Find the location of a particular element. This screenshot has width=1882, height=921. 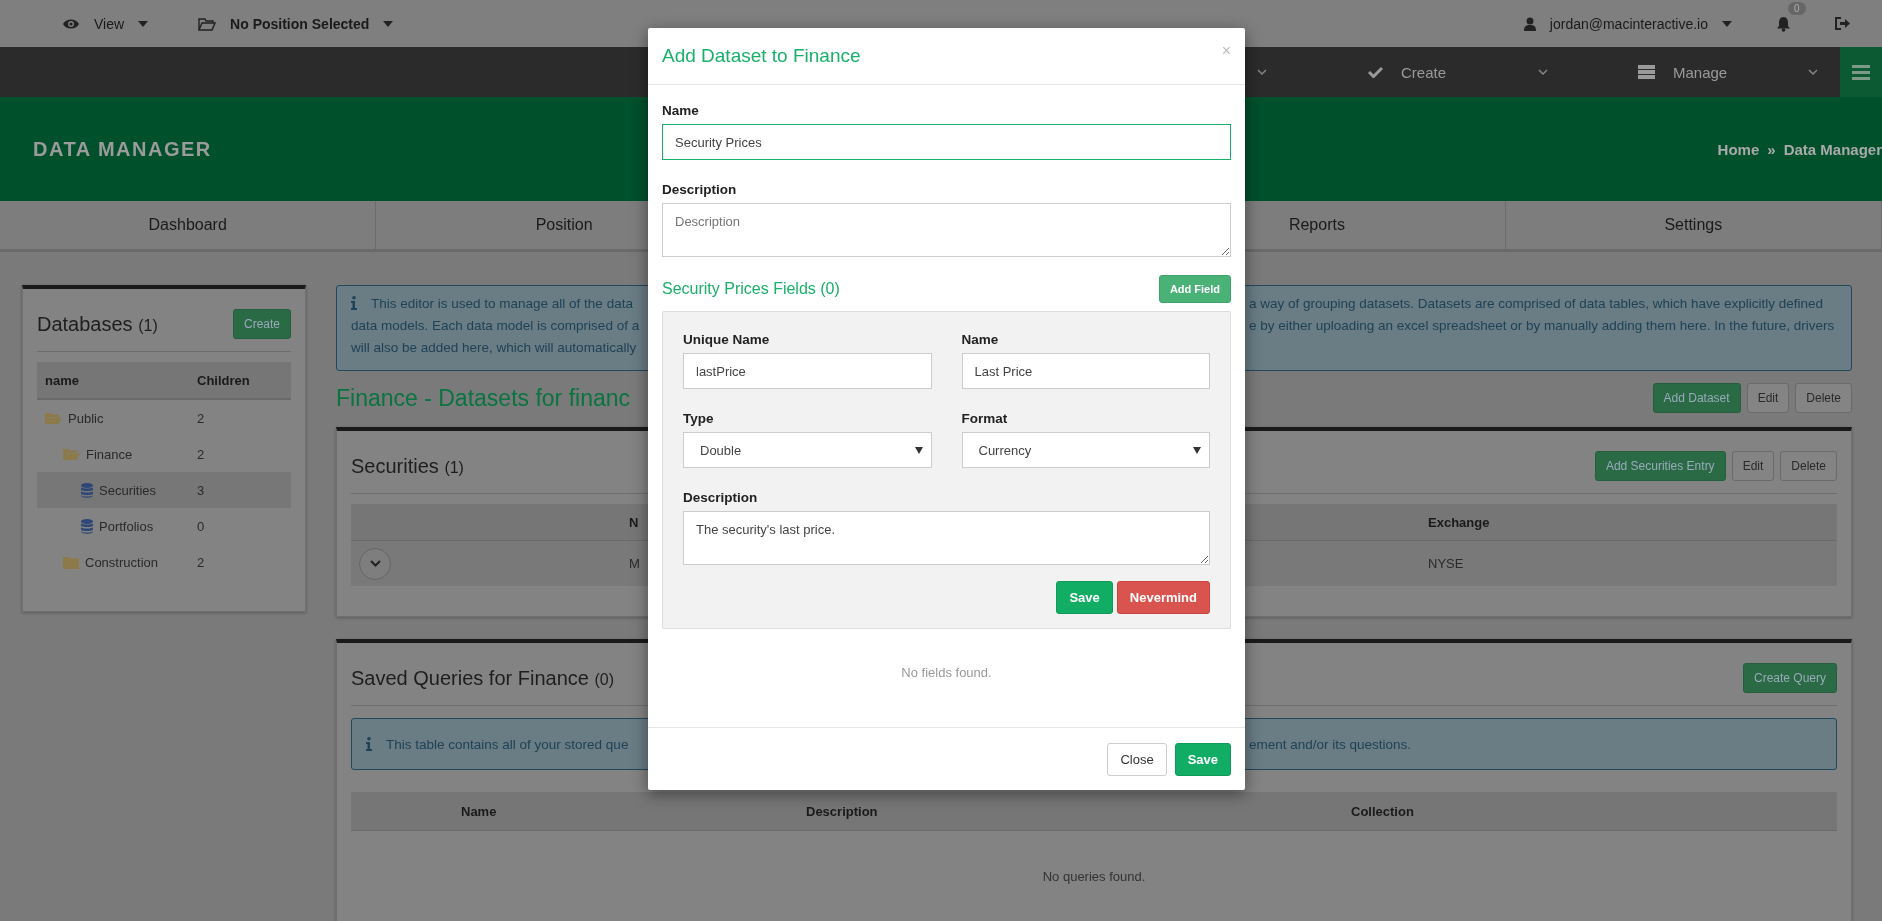

user-menu: jordan@macinteractive.io is located at coordinates (1627, 23).